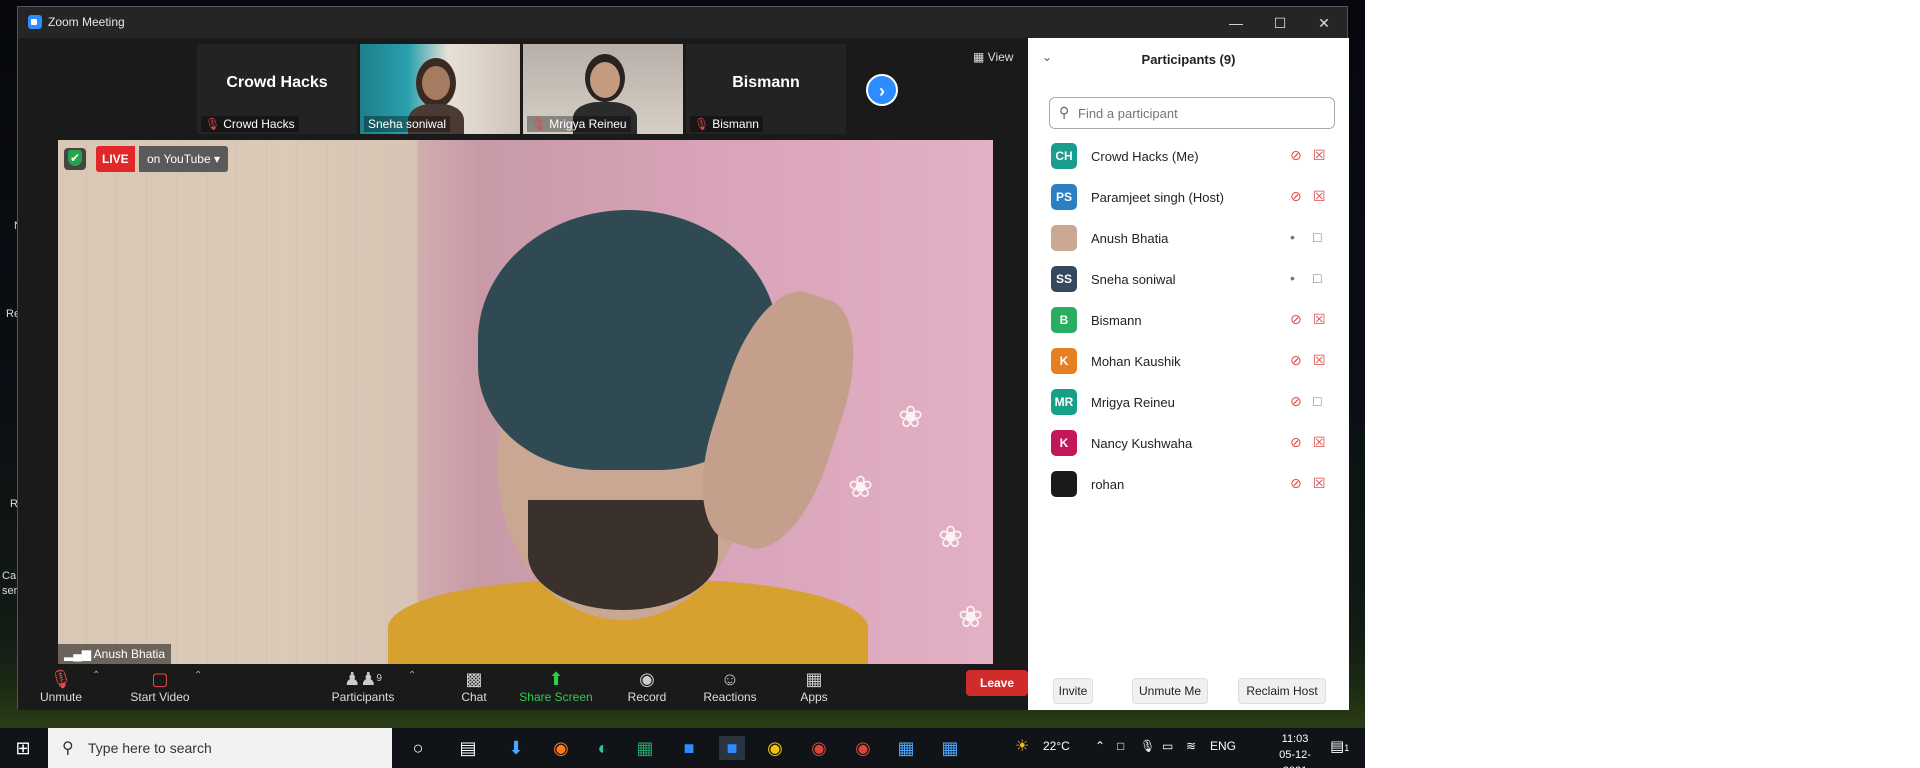  I want to click on participants-options-caret: ⌃, so click(412, 675).